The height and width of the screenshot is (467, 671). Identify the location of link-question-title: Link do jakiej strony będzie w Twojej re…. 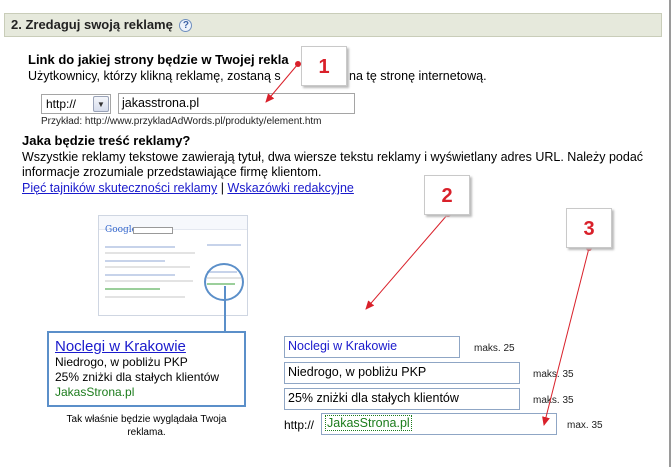
(158, 59).